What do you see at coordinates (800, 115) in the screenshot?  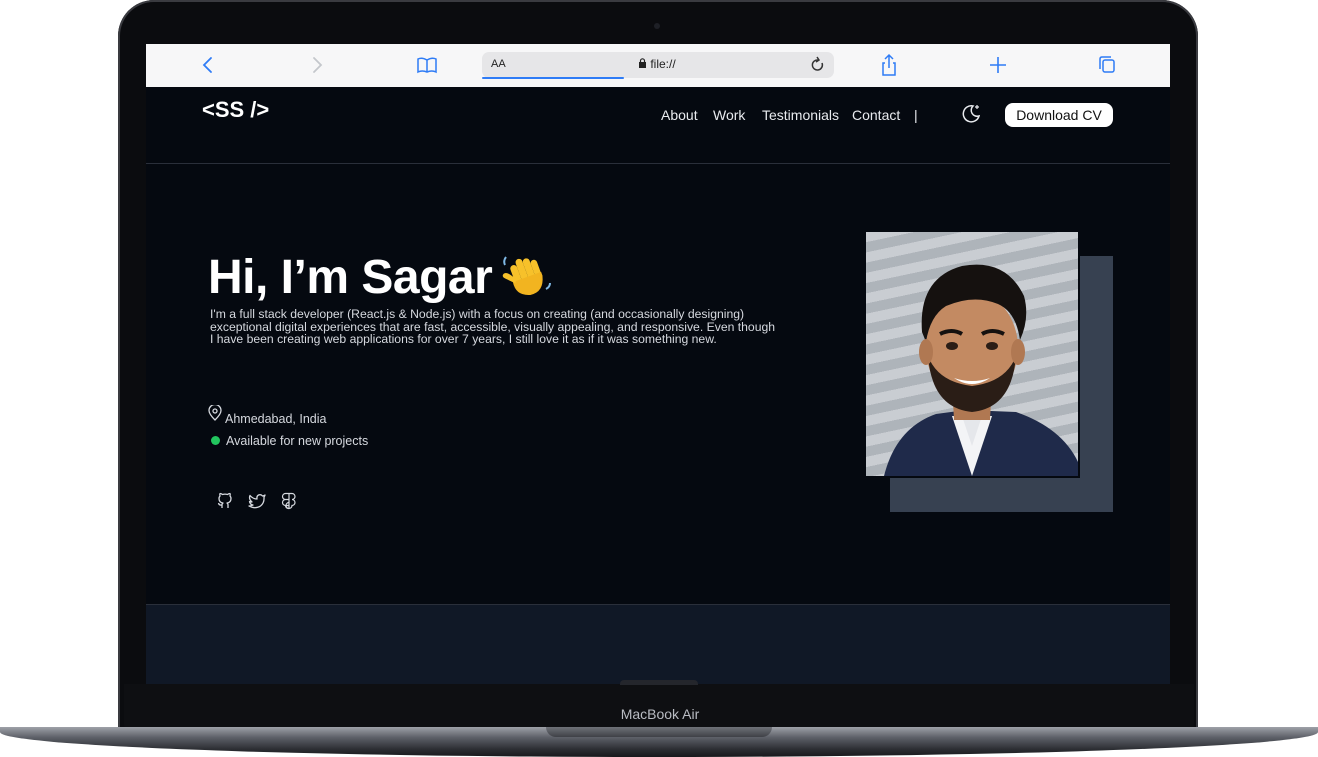 I see `nav-testimonials: Testimonials` at bounding box center [800, 115].